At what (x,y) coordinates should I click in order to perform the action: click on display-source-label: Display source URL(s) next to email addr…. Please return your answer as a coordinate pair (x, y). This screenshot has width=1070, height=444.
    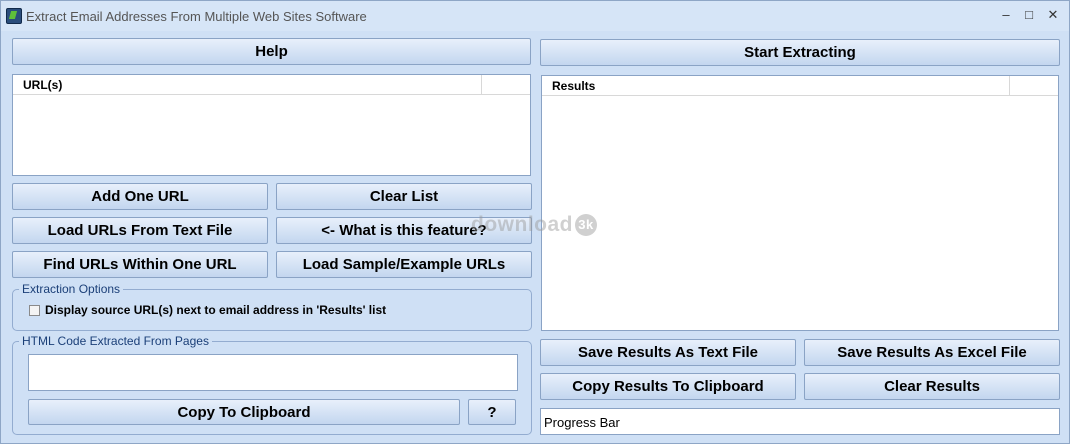
    Looking at the image, I should click on (215, 310).